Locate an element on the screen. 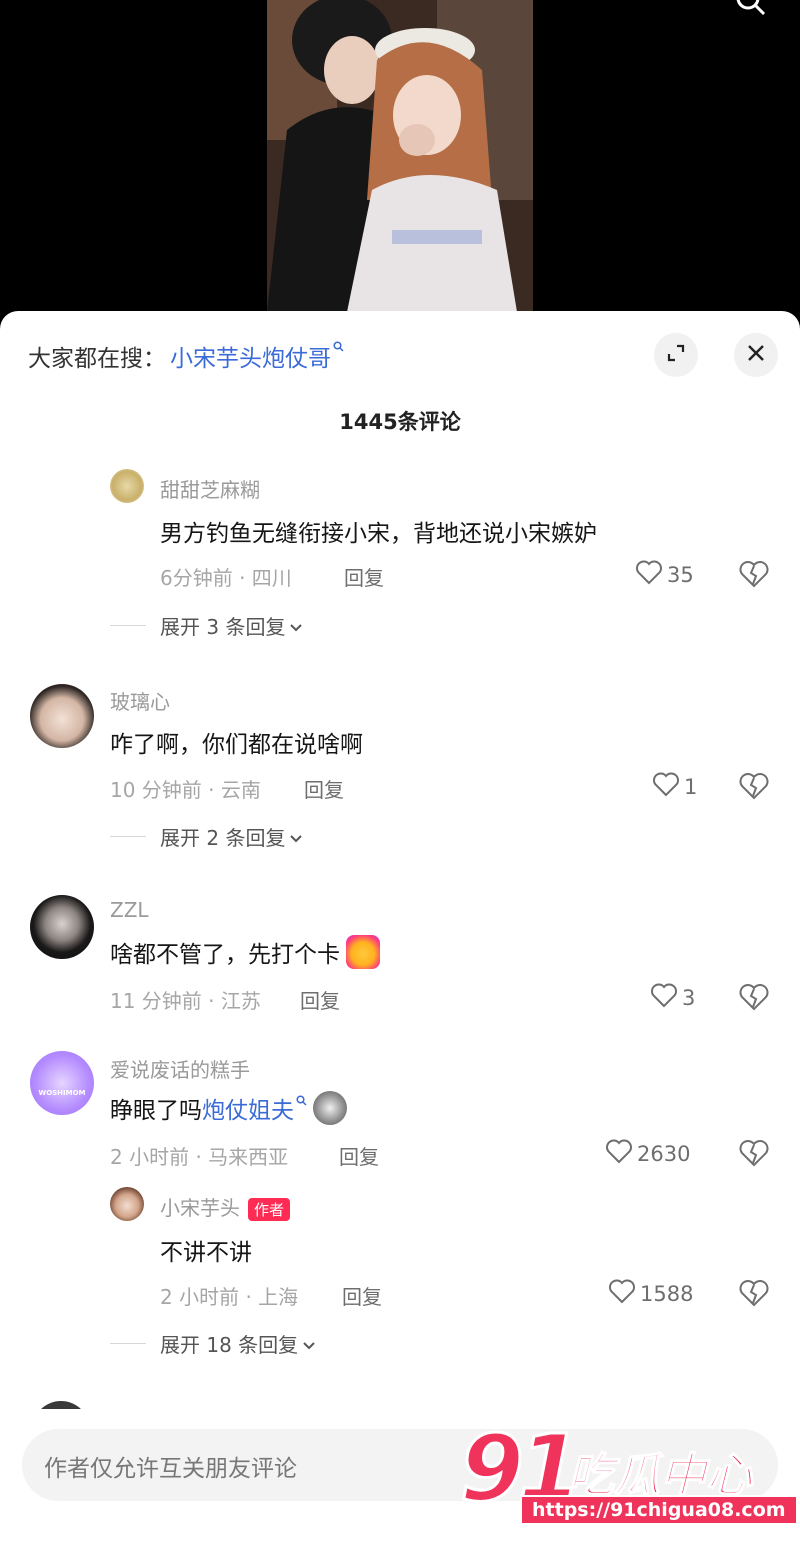  like-count: 1 is located at coordinates (691, 786).